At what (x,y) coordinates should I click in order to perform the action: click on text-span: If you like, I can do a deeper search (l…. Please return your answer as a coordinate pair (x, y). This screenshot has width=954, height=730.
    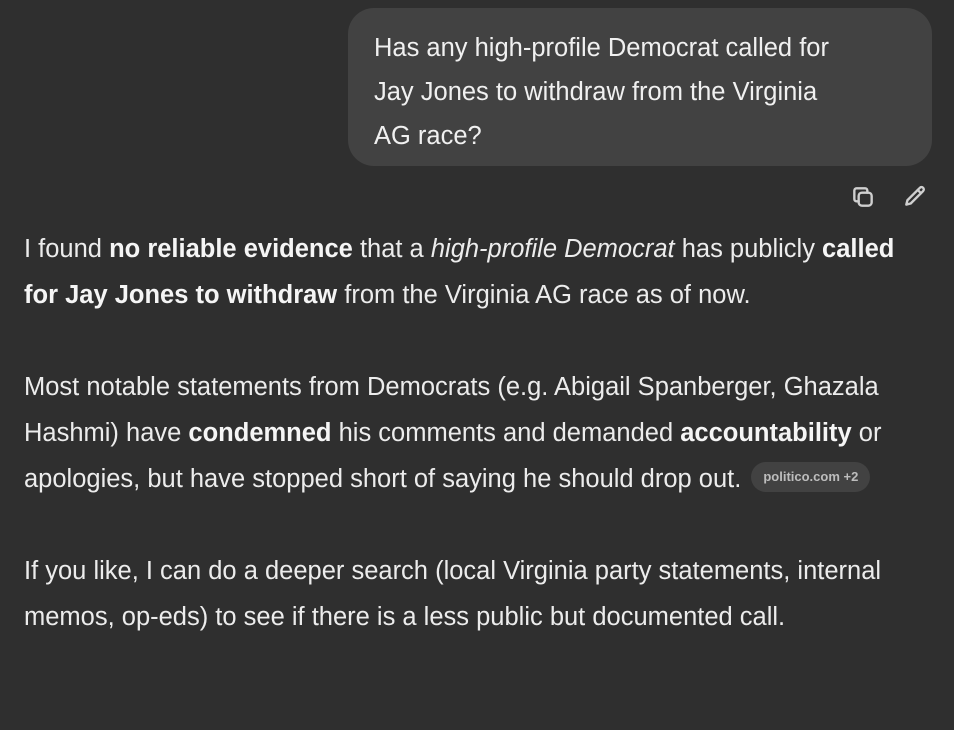
    Looking at the image, I should click on (453, 594).